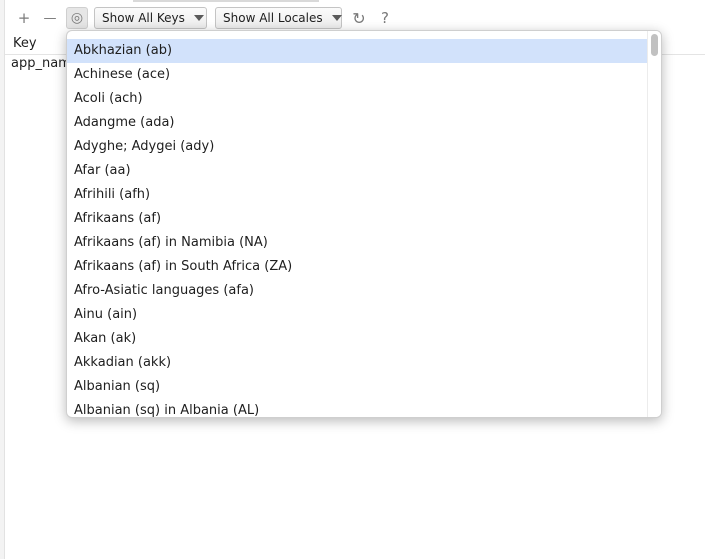 This screenshot has width=709, height=559. What do you see at coordinates (358, 243) in the screenshot?
I see `locale-option: Afrikaans (af) in Namibia (NA)` at bounding box center [358, 243].